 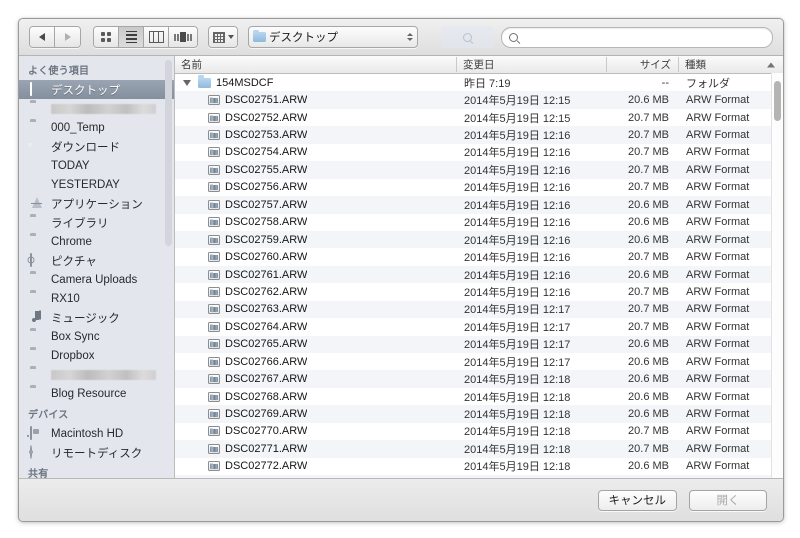 What do you see at coordinates (730, 64) in the screenshot?
I see `column-header-kind: 種類` at bounding box center [730, 64].